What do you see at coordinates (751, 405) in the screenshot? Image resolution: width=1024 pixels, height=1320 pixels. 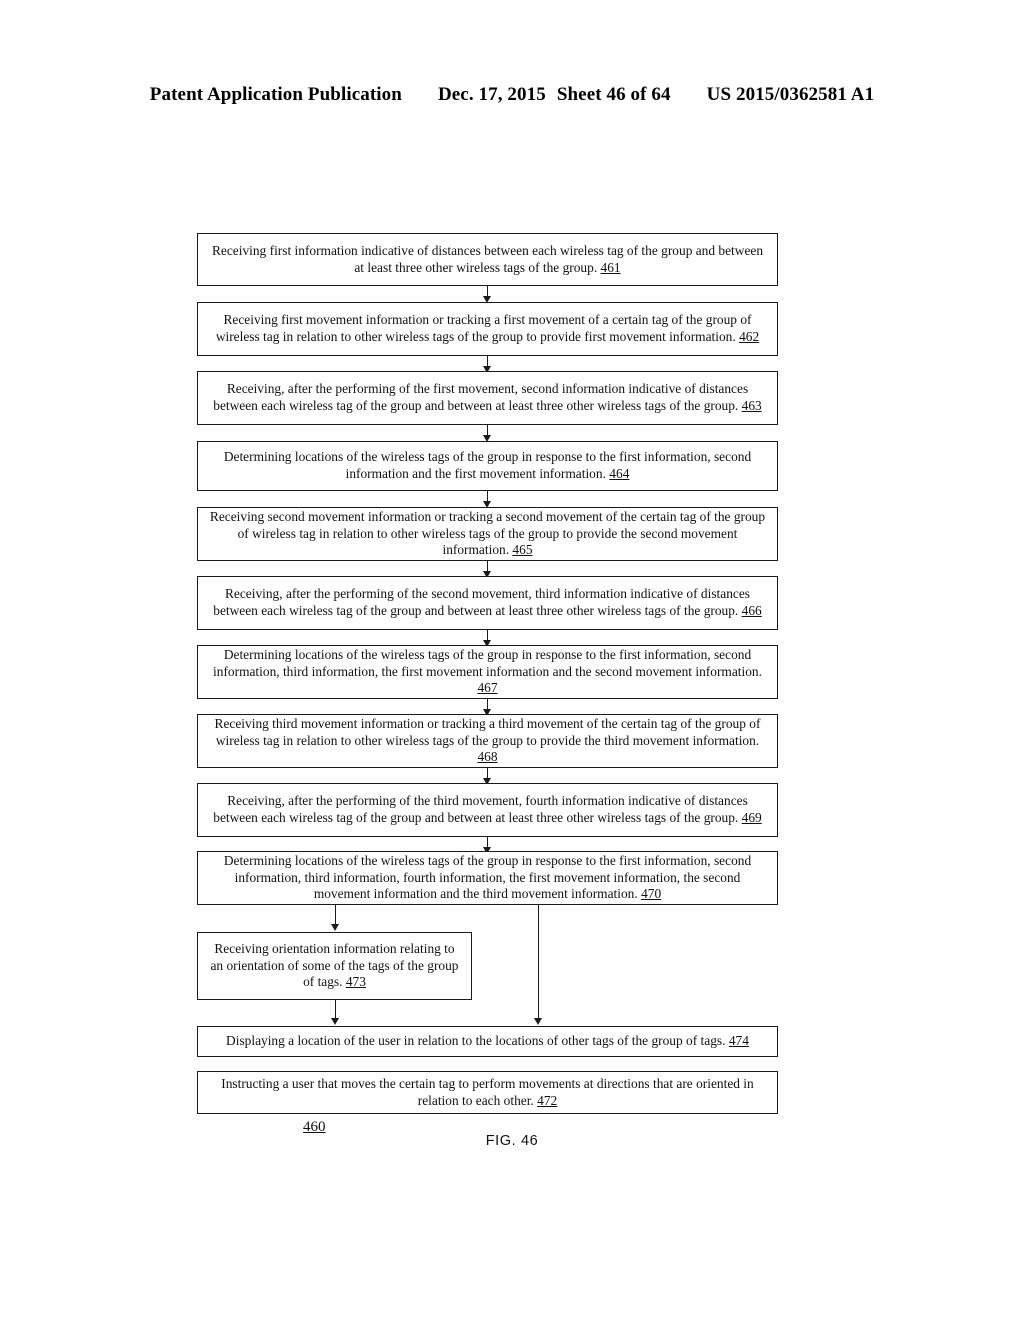 I see `flow-box-463-ref: 463` at bounding box center [751, 405].